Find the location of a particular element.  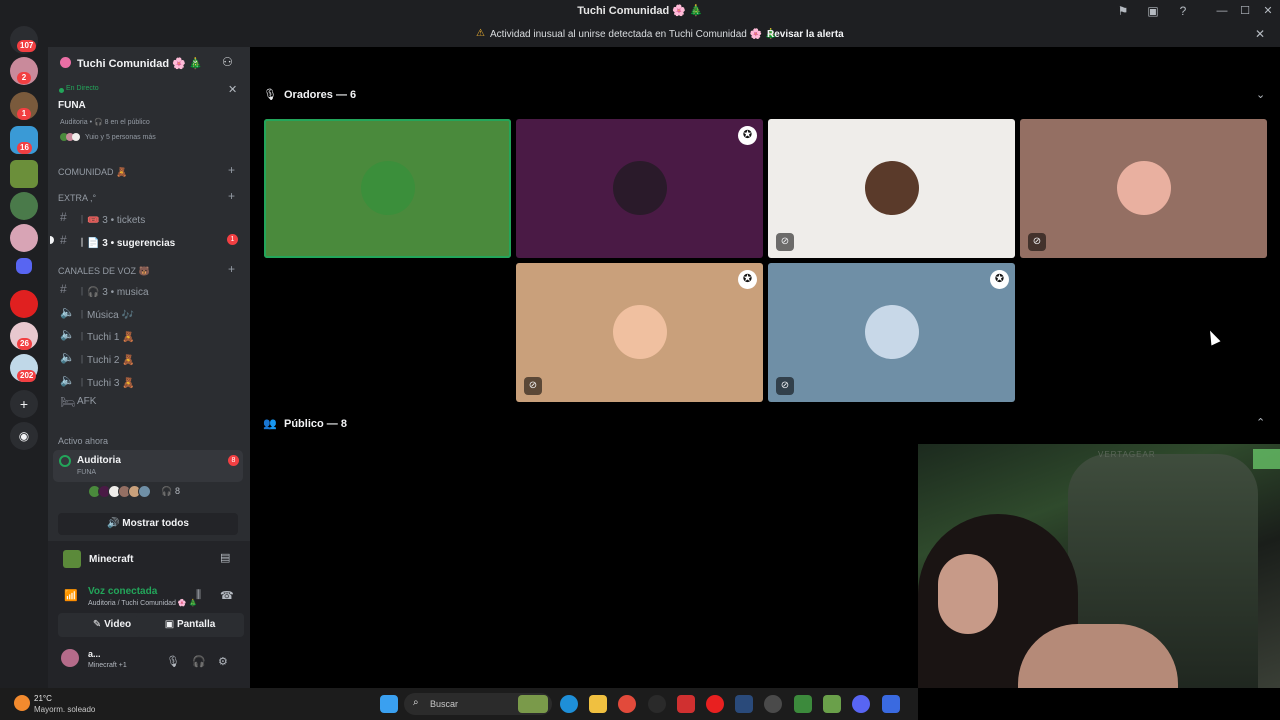

chevron-up-icon: ⌃ is located at coordinates (1260, 422).